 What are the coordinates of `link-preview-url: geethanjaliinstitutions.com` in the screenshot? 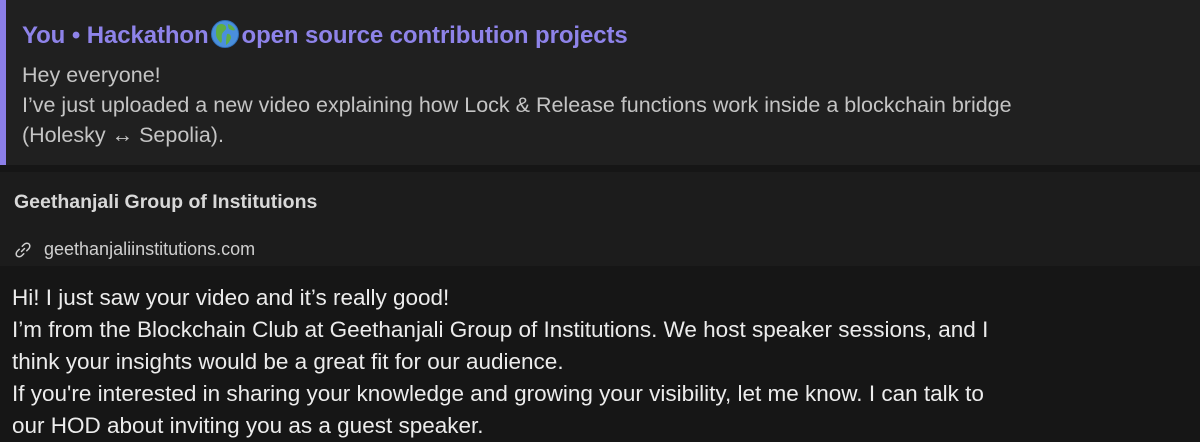 It's located at (149, 249).